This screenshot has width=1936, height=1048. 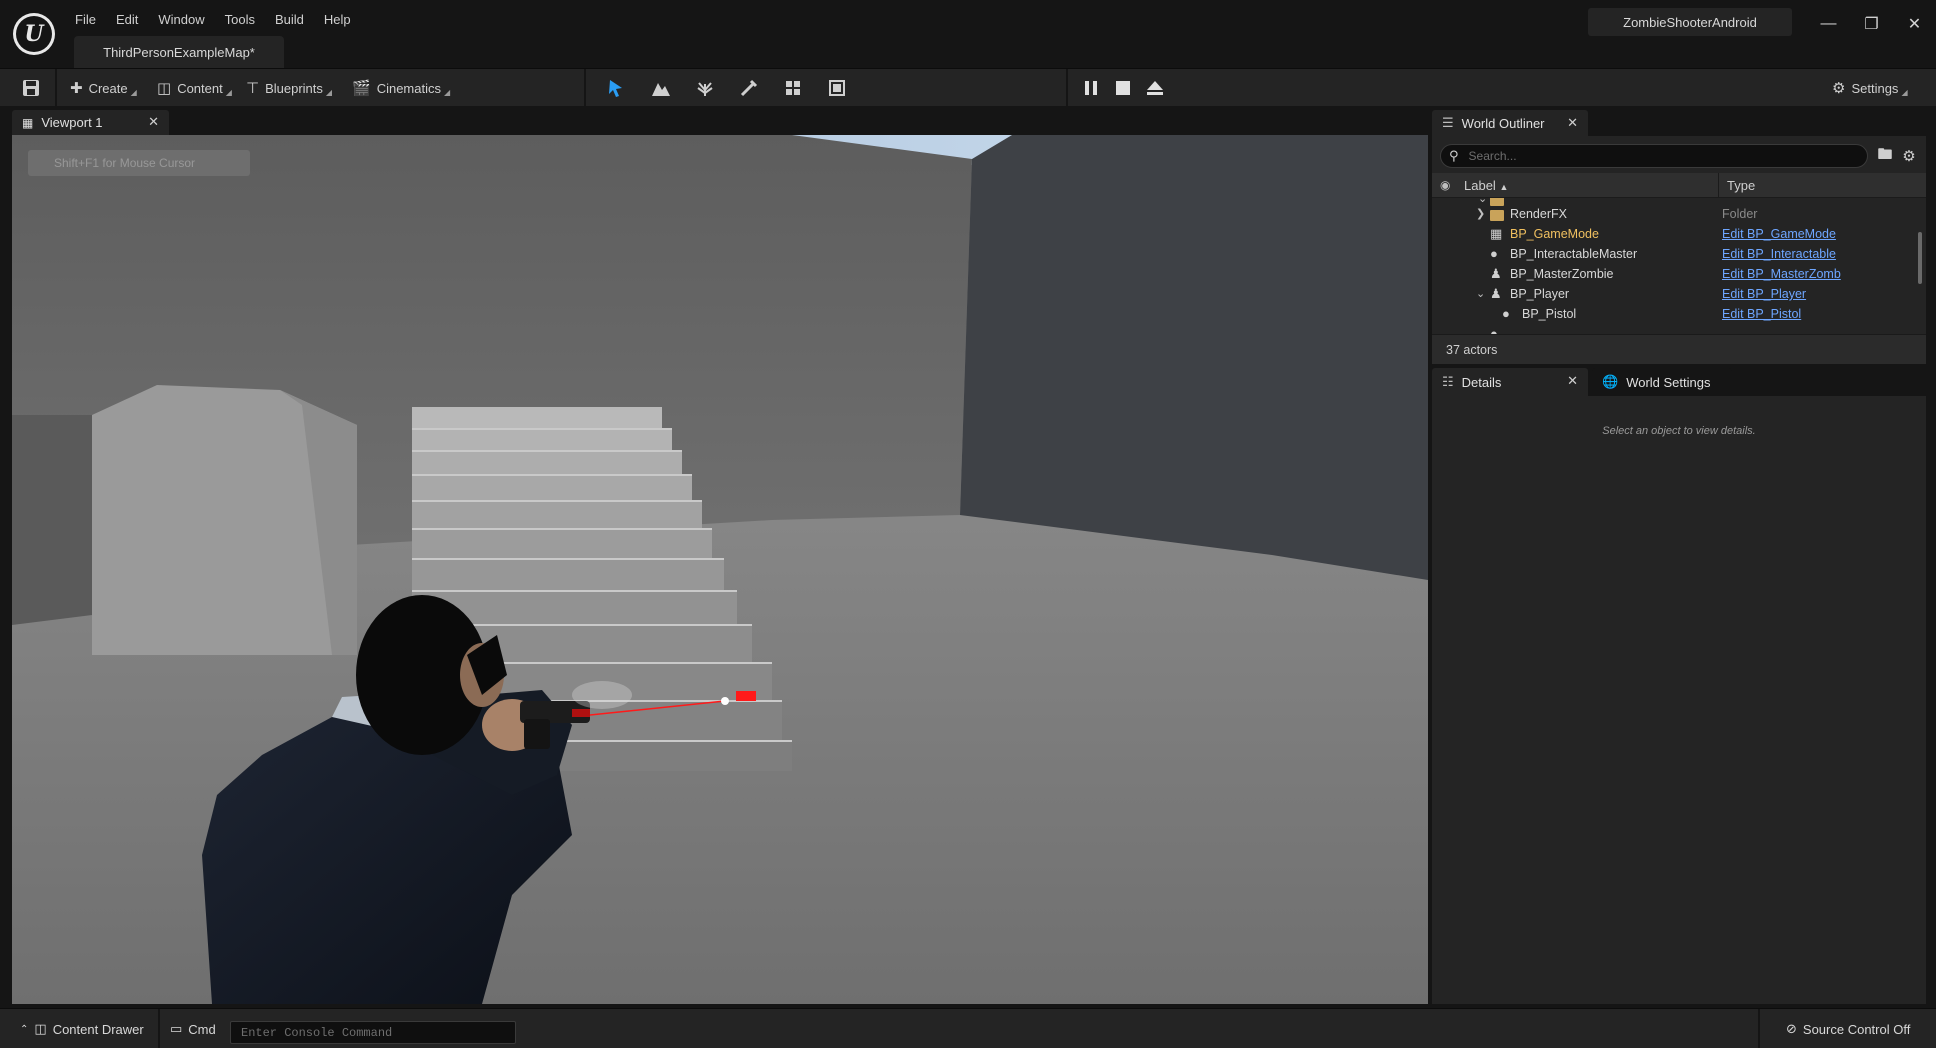 What do you see at coordinates (1540, 294) in the screenshot?
I see `row-label: BP_Player` at bounding box center [1540, 294].